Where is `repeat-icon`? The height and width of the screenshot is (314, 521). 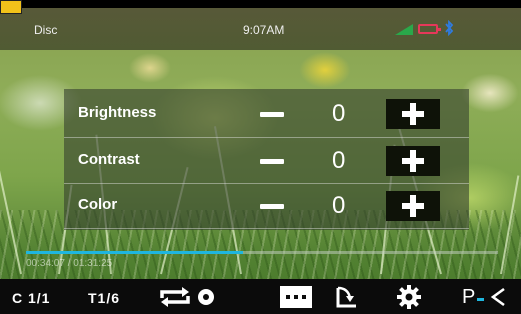 repeat-icon is located at coordinates (191, 297).